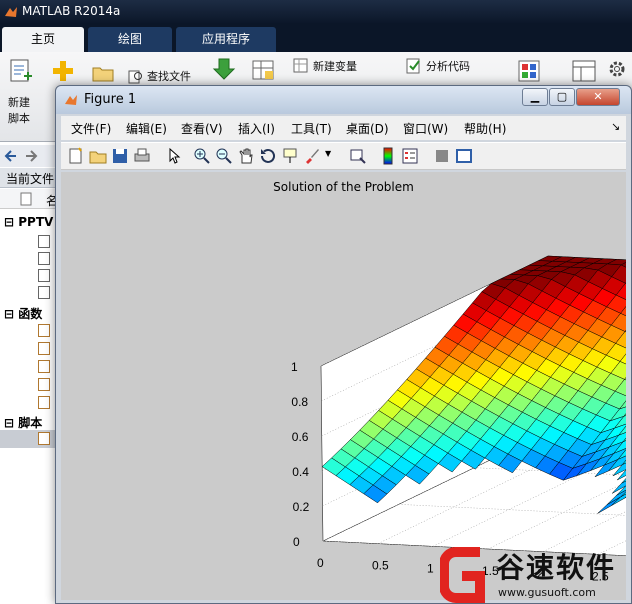 The width and height of the screenshot is (632, 604). I want to click on menu-view: 查看(V), so click(202, 128).